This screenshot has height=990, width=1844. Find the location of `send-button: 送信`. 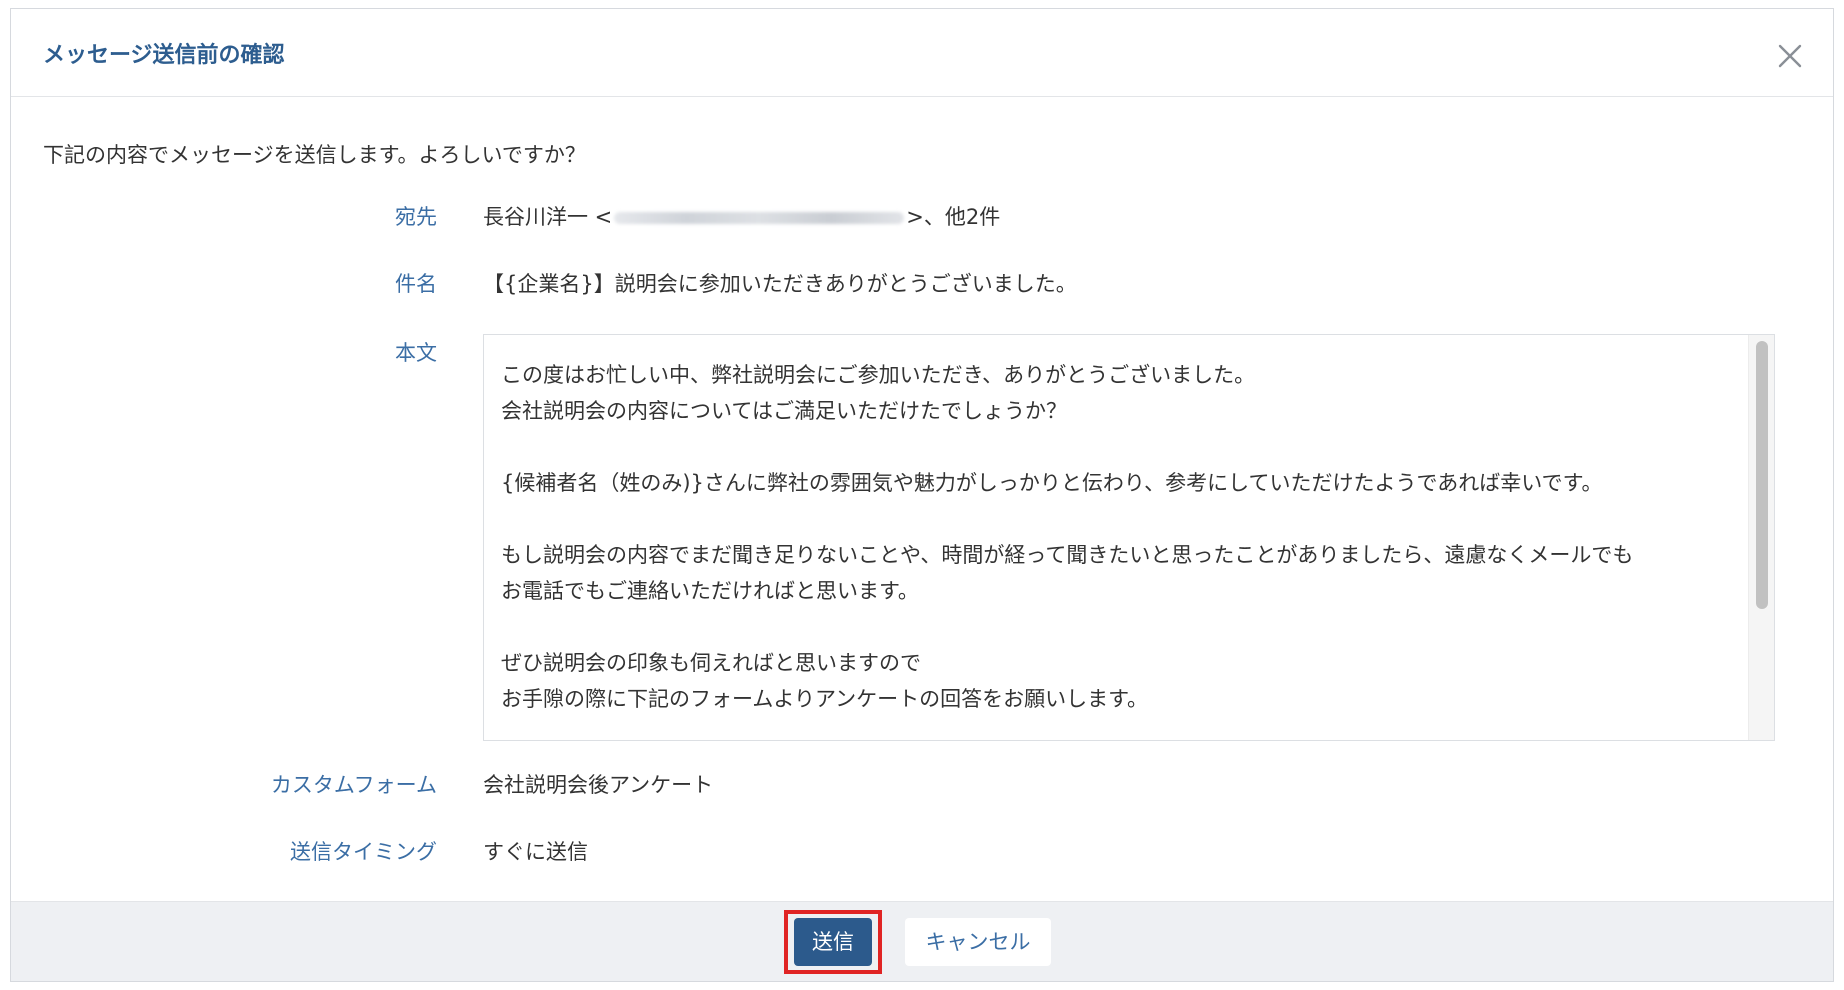

send-button: 送信 is located at coordinates (833, 942).